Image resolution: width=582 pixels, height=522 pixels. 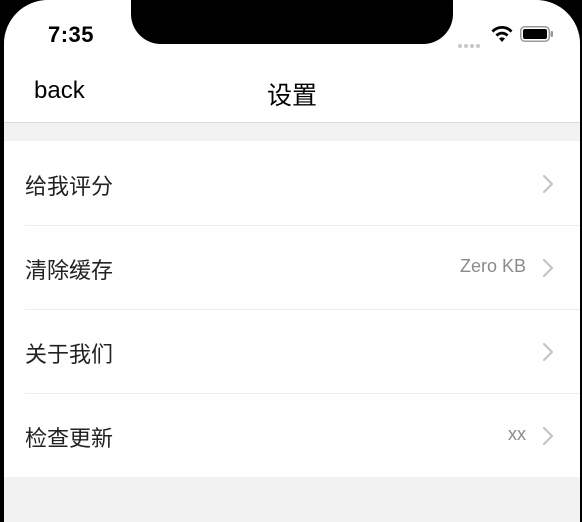 What do you see at coordinates (292, 22) in the screenshot?
I see `notch` at bounding box center [292, 22].